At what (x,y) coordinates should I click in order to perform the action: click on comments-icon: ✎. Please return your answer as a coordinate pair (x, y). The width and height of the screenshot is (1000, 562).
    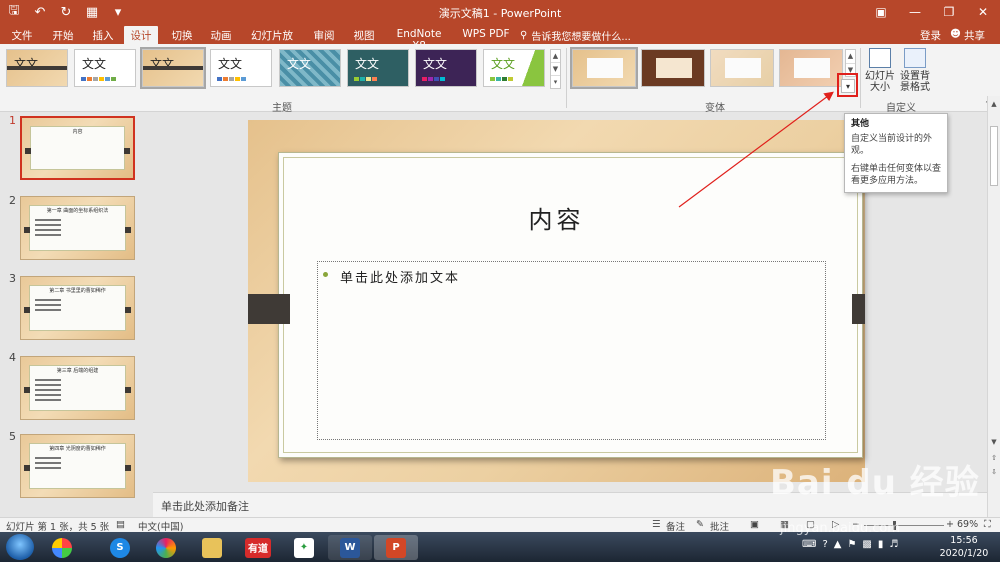
    Looking at the image, I should click on (700, 524).